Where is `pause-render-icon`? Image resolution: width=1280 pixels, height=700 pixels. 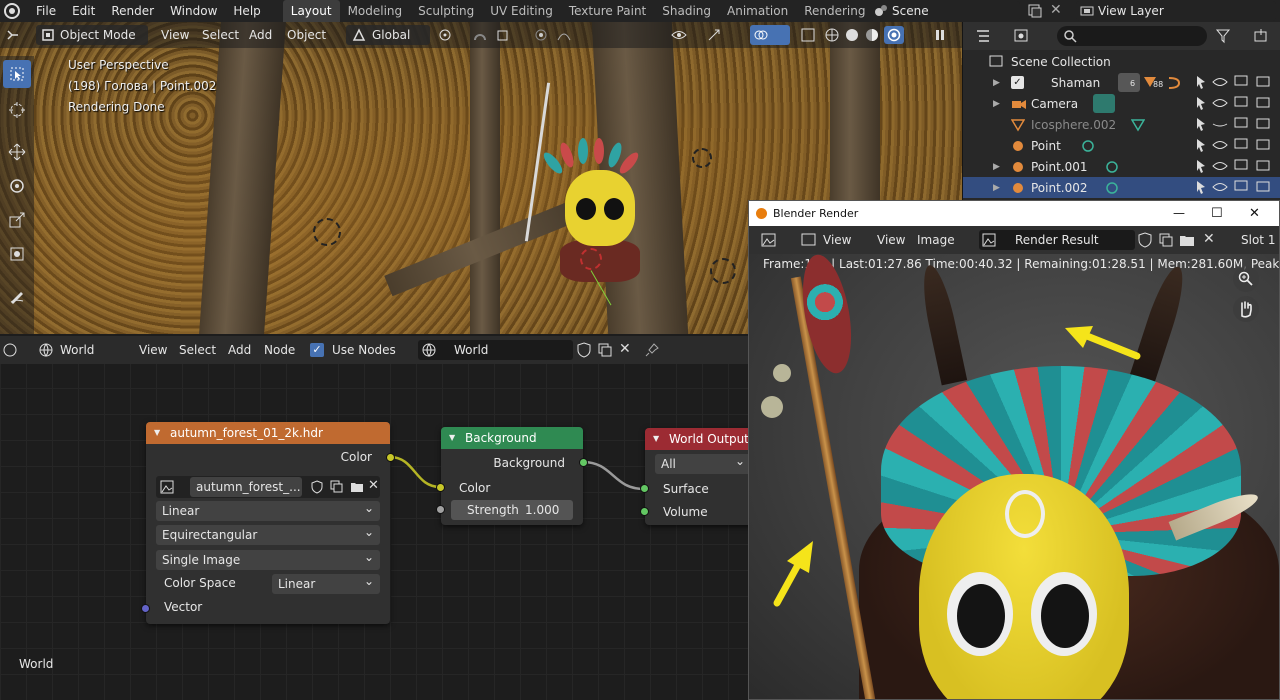 pause-render-icon is located at coordinates (940, 35).